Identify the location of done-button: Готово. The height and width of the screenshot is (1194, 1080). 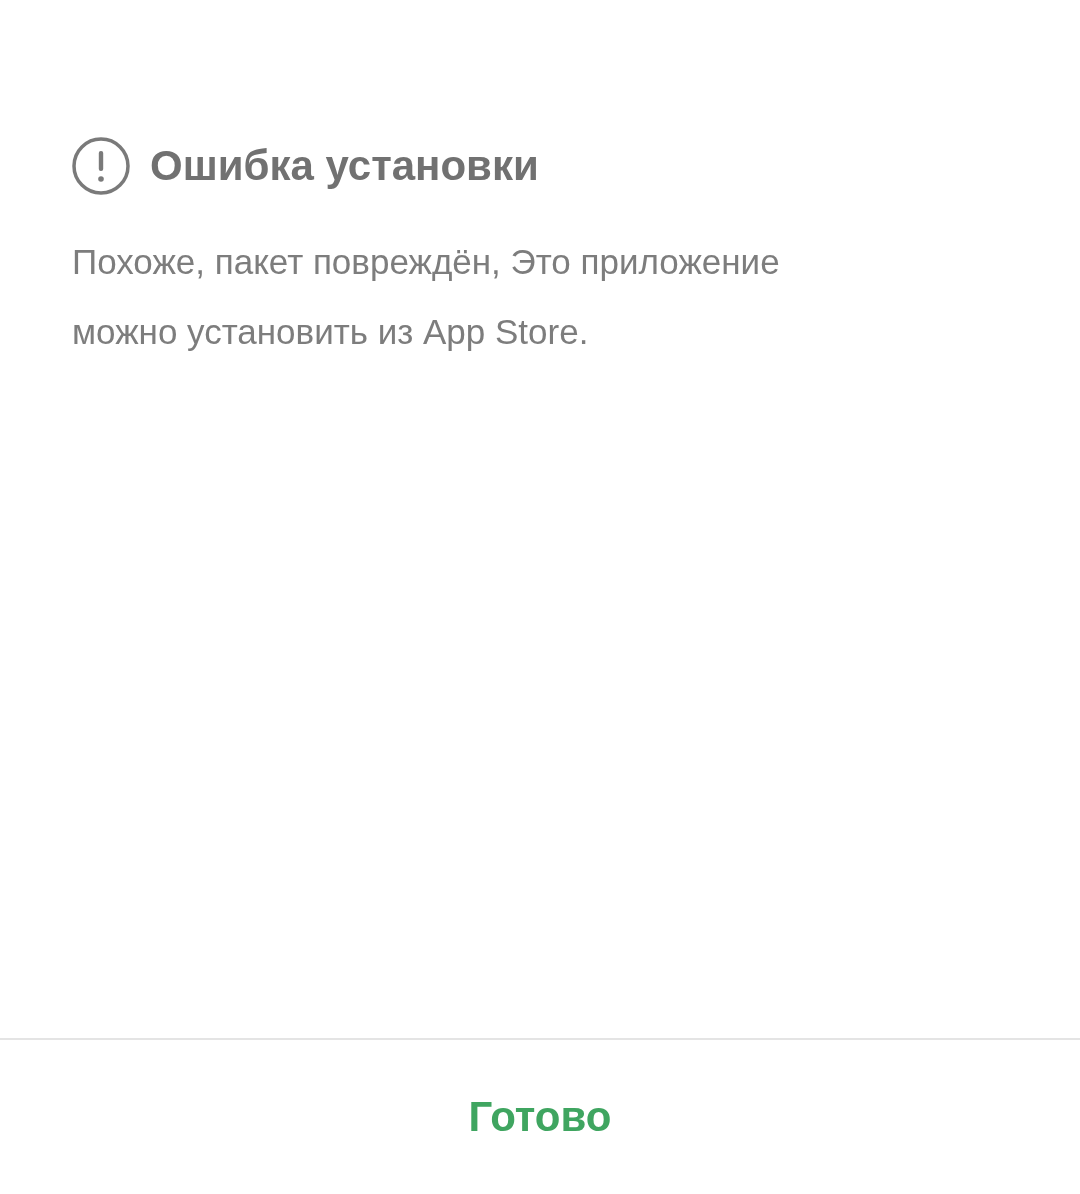
(540, 1117).